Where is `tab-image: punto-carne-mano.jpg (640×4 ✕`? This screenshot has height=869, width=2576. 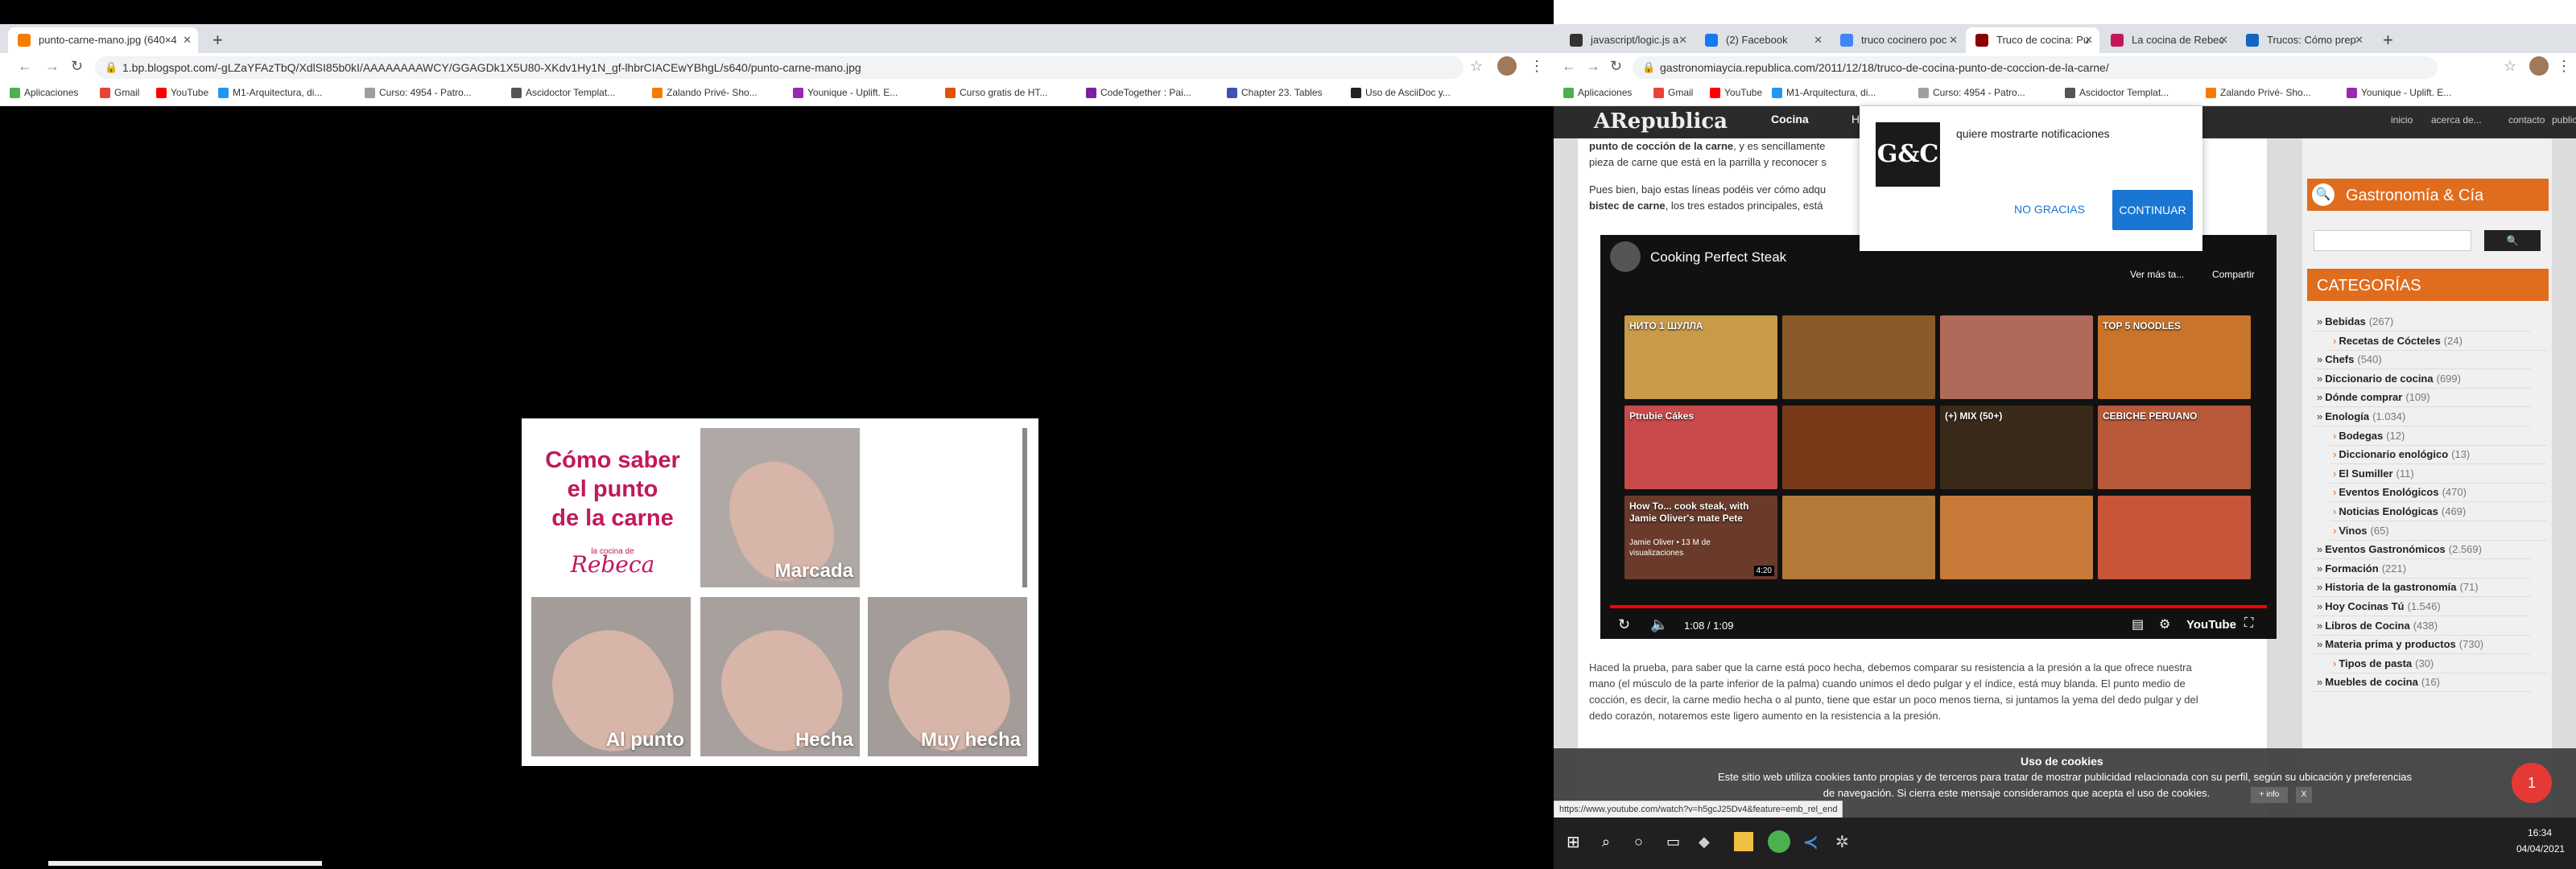 tab-image: punto-carne-mano.jpg (640×4 ✕ is located at coordinates (103, 40).